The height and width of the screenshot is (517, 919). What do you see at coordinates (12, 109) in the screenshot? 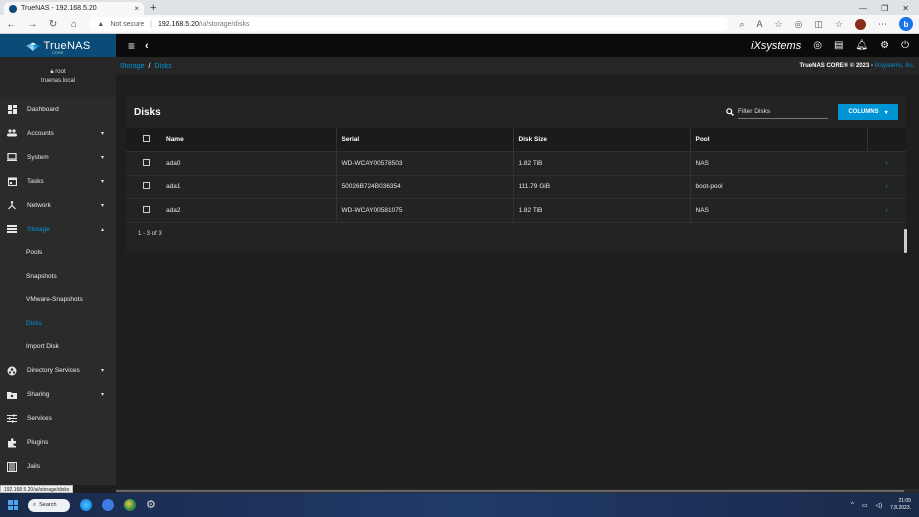
I see `dashboard-icon` at bounding box center [12, 109].